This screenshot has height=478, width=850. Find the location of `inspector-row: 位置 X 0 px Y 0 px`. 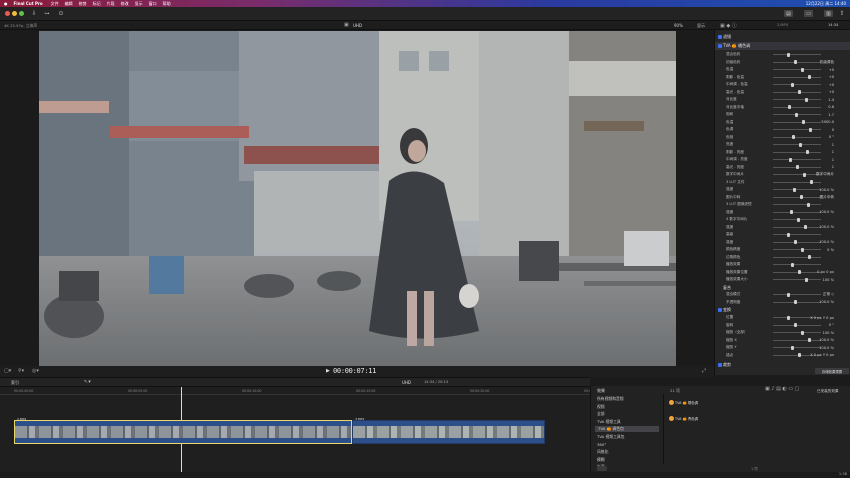

inspector-row: 位置 X 0 px Y 0 px is located at coordinates (782, 318).